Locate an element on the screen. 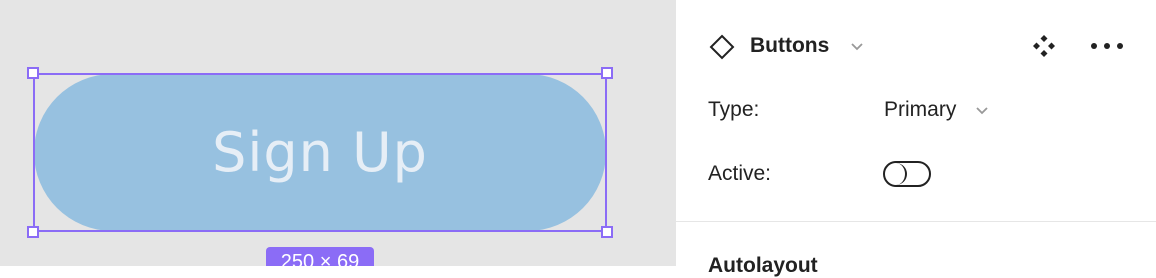  component-name: Buttons is located at coordinates (789, 46).